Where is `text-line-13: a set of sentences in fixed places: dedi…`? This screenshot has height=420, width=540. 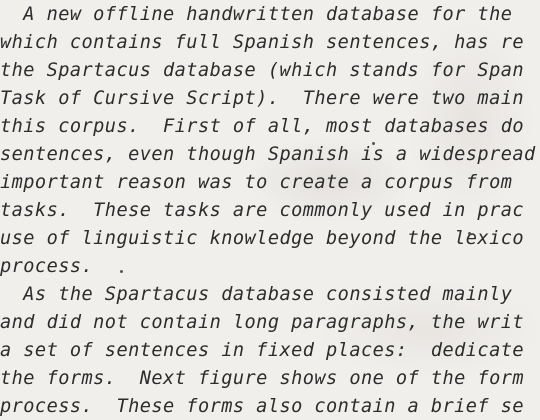 text-line-13: a set of sentences in fixed places: dedi… is located at coordinates (262, 350).